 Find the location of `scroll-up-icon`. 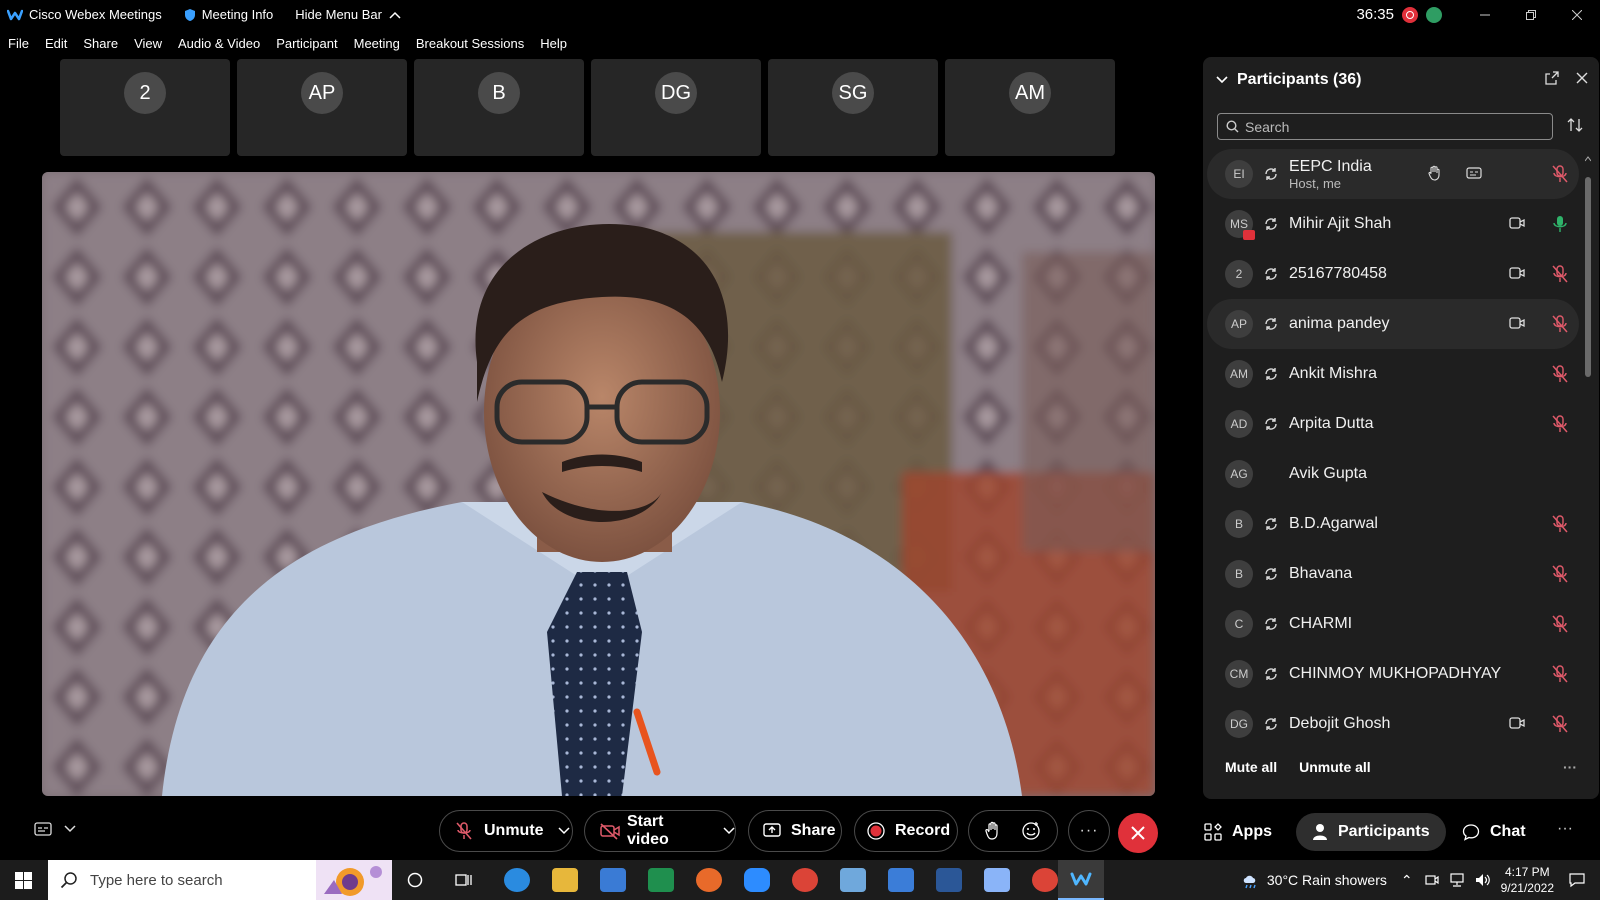

scroll-up-icon is located at coordinates (1588, 159).